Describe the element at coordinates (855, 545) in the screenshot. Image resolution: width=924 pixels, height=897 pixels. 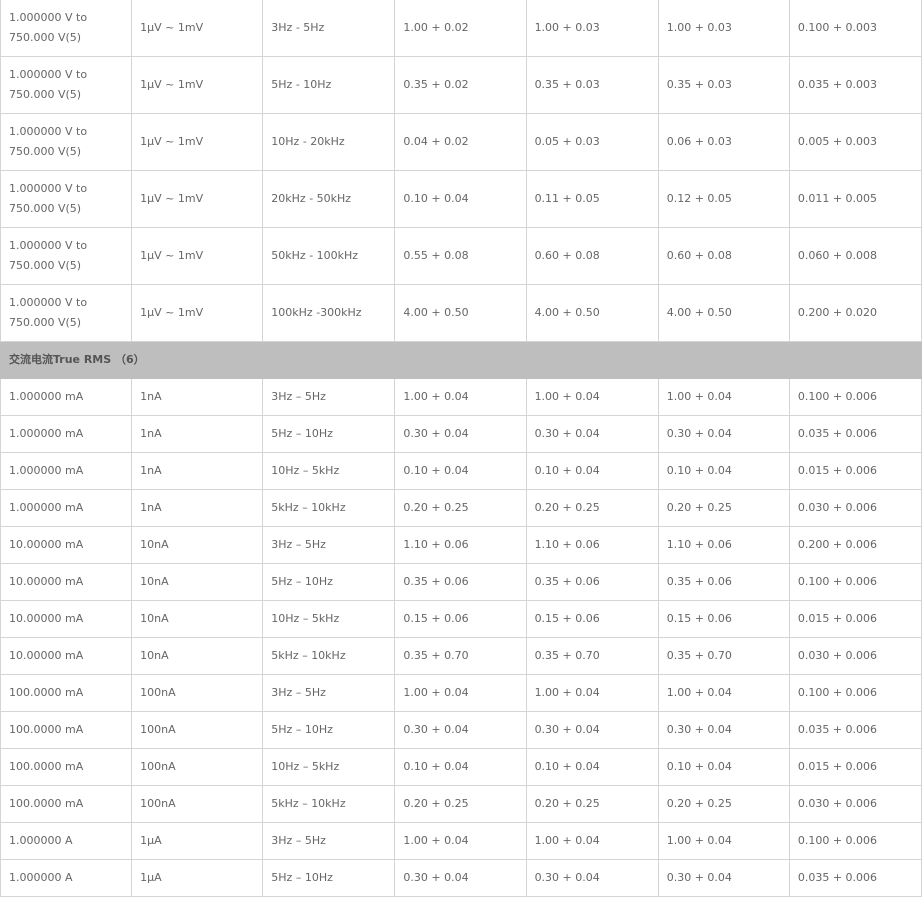
I see `table-cell: 0.200 + 0.006` at that location.